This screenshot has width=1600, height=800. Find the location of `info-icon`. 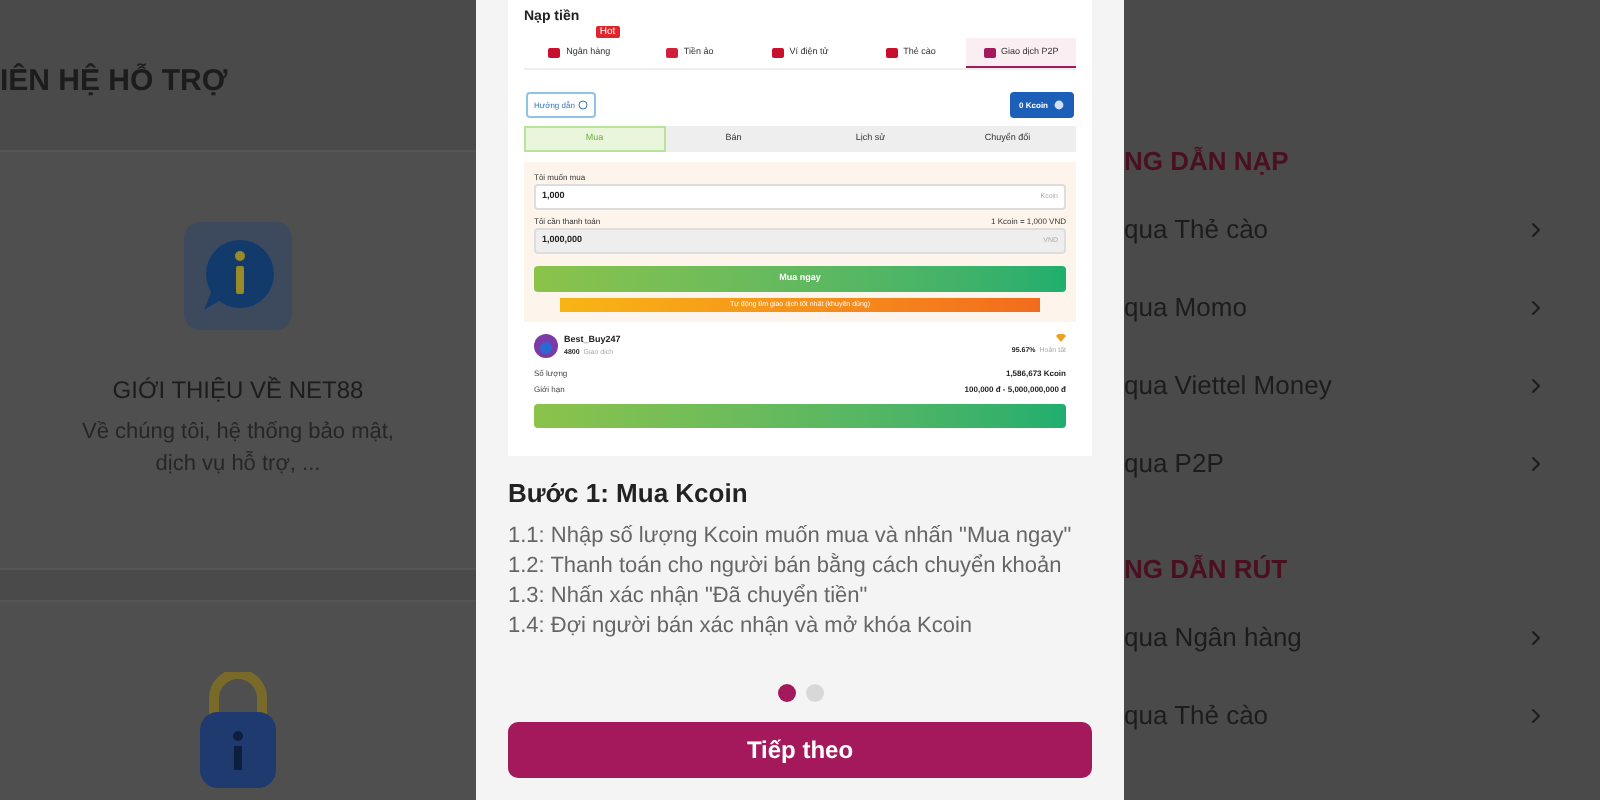

info-icon is located at coordinates (238, 276).